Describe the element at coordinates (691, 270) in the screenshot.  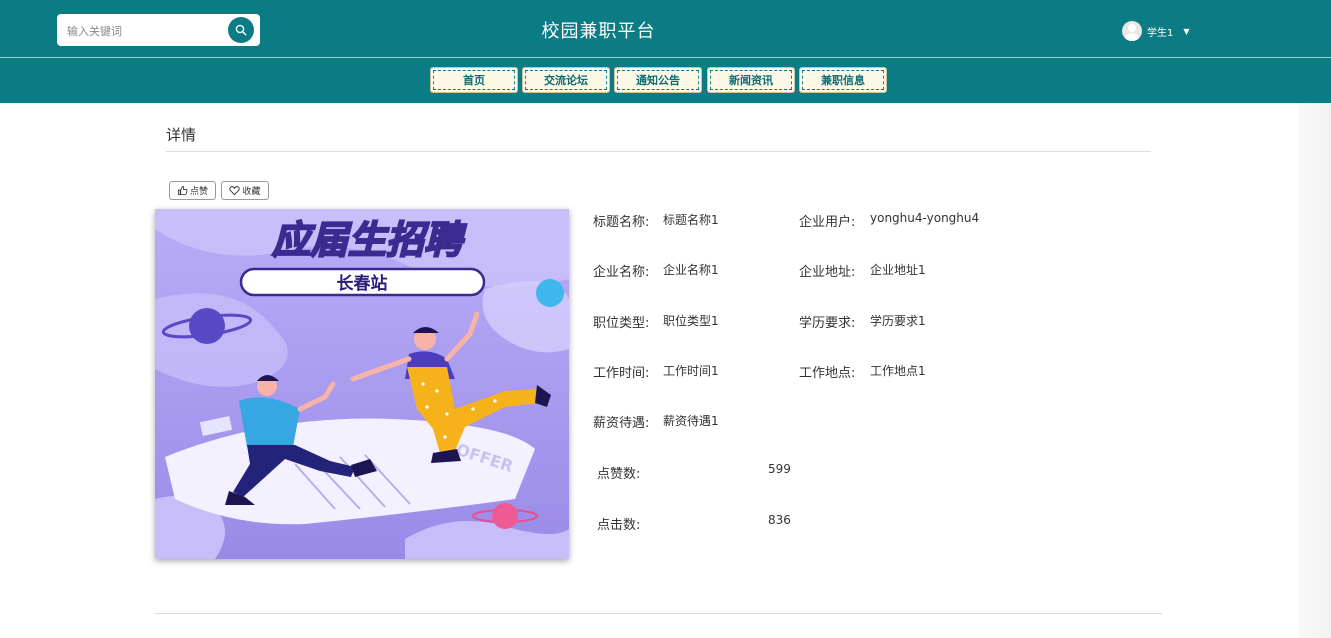
I see `field-value-company-name: 企业名称1` at that location.